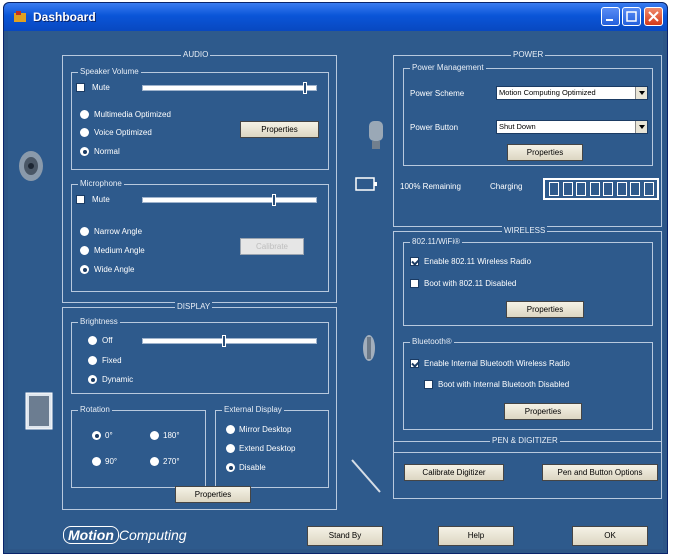  Describe the element at coordinates (376, 135) in the screenshot. I see `microphone-icon` at that location.